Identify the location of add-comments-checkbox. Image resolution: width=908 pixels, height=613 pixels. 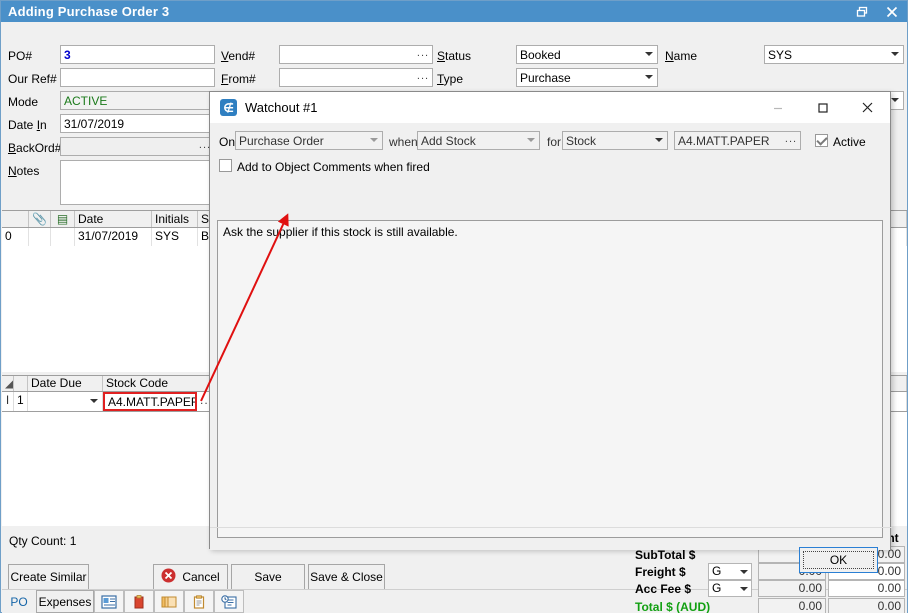
(225, 165).